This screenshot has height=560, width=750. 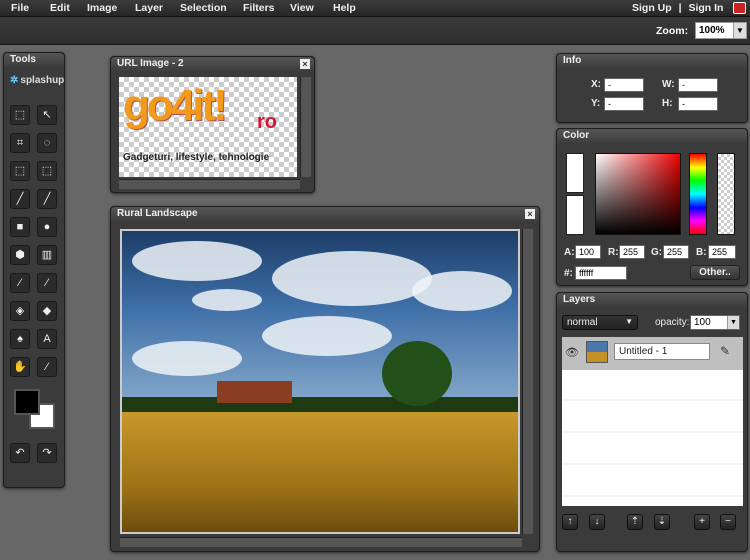 What do you see at coordinates (575, 215) in the screenshot?
I see `secondary-color-swatch` at bounding box center [575, 215].